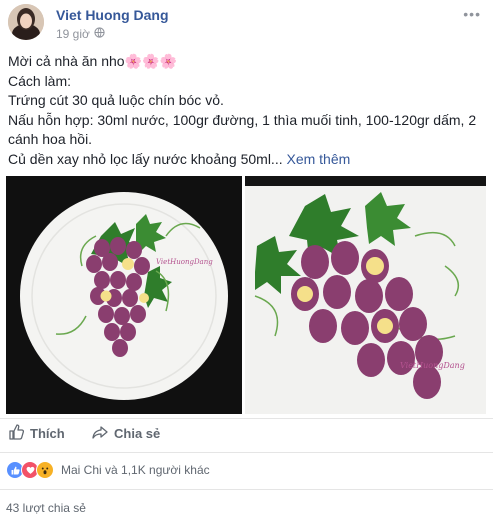  Describe the element at coordinates (135, 470) in the screenshot. I see `reactors-text: Mai Chi và 1,1K người khác` at that location.